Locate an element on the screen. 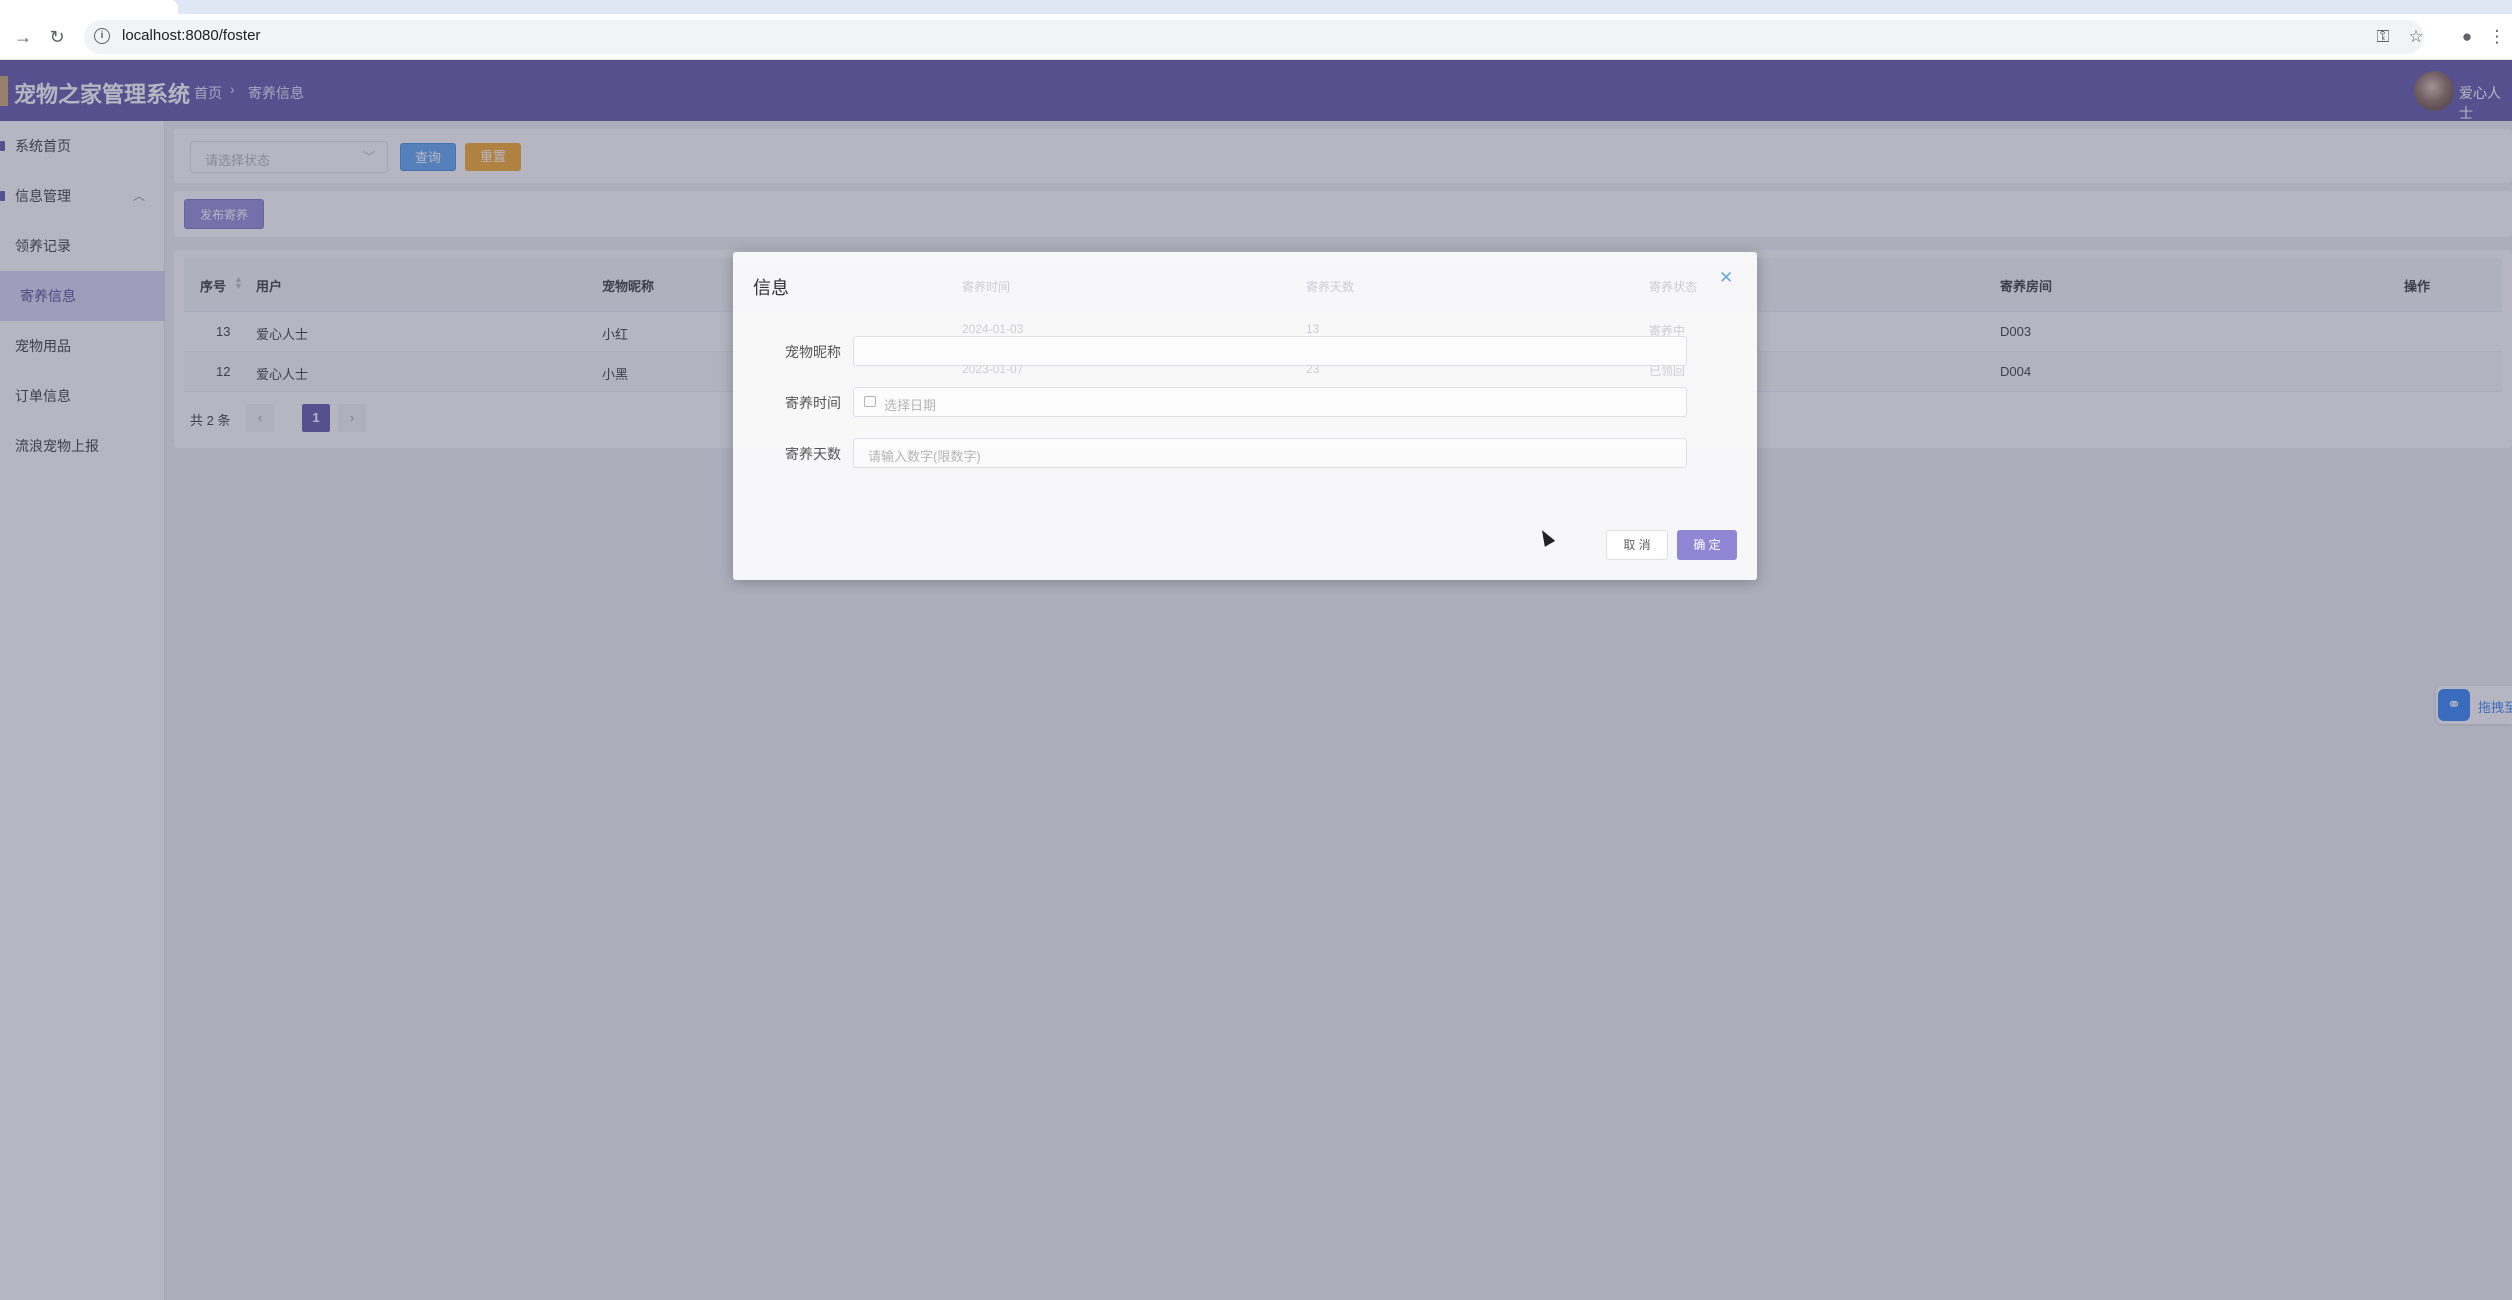  ghost-column-status: 寄养状态 is located at coordinates (1673, 287).